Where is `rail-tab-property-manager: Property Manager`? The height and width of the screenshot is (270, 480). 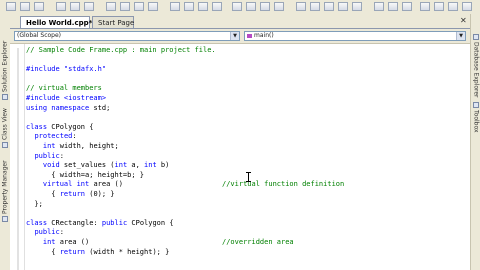 rail-tab-property-manager: Property Manager is located at coordinates (5, 187).